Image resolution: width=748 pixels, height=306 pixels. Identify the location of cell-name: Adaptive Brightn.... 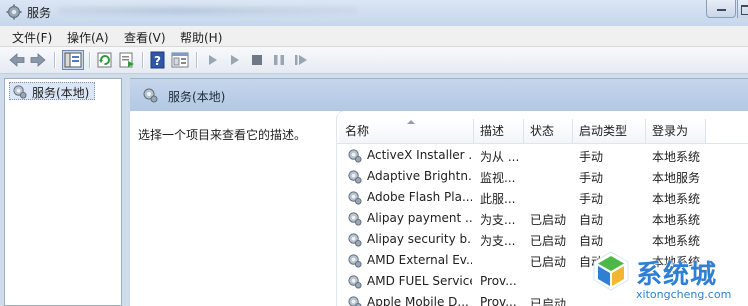
(419, 176).